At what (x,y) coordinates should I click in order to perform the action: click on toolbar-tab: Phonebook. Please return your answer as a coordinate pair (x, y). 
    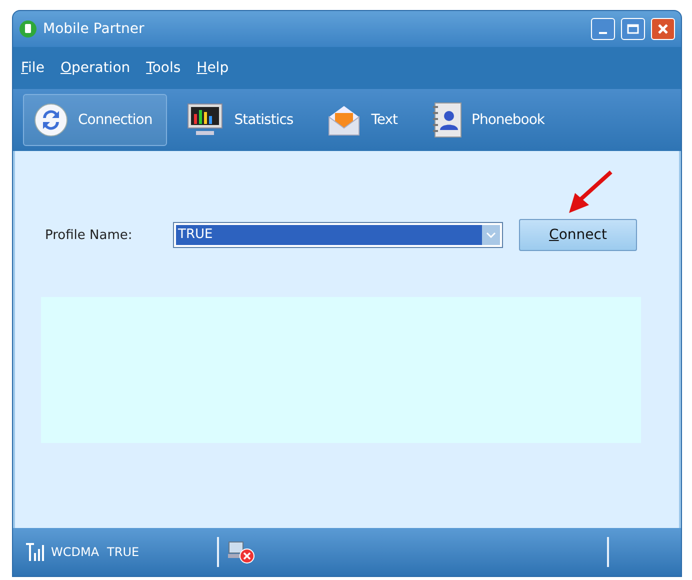
    Looking at the image, I should click on (490, 120).